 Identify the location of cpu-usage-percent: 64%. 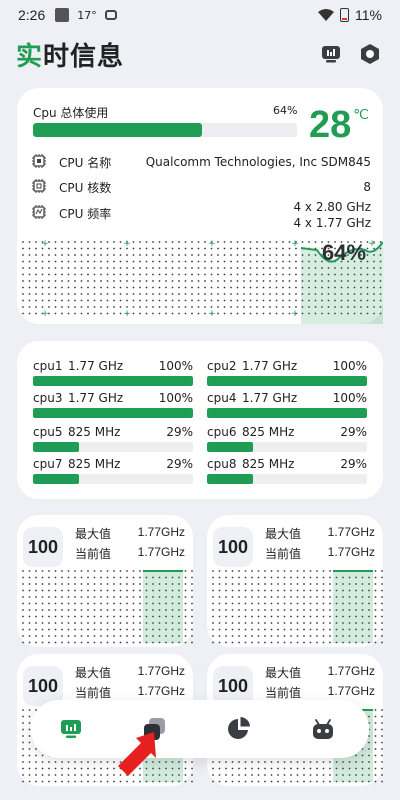
(285, 110).